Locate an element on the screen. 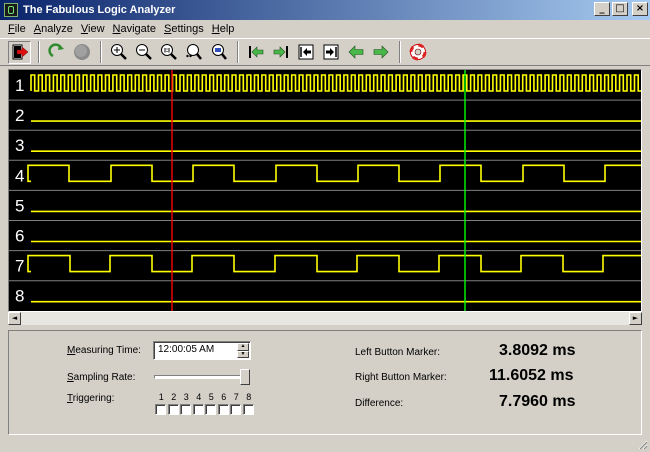 Image resolution: width=650 pixels, height=452 pixels. title-bar: The Fabulous Logic Analyzer _ □ × is located at coordinates (325, 10).